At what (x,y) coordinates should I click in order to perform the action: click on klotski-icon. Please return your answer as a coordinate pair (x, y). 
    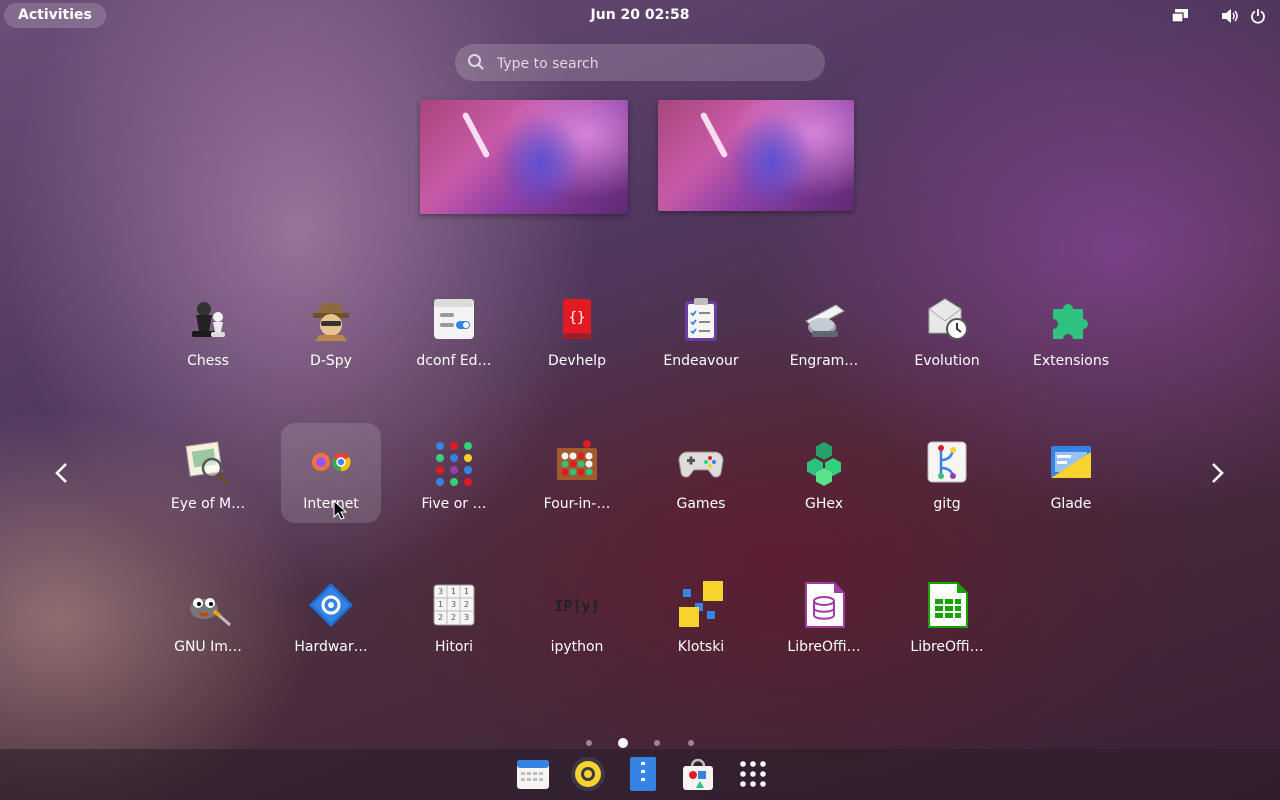
    Looking at the image, I should click on (701, 605).